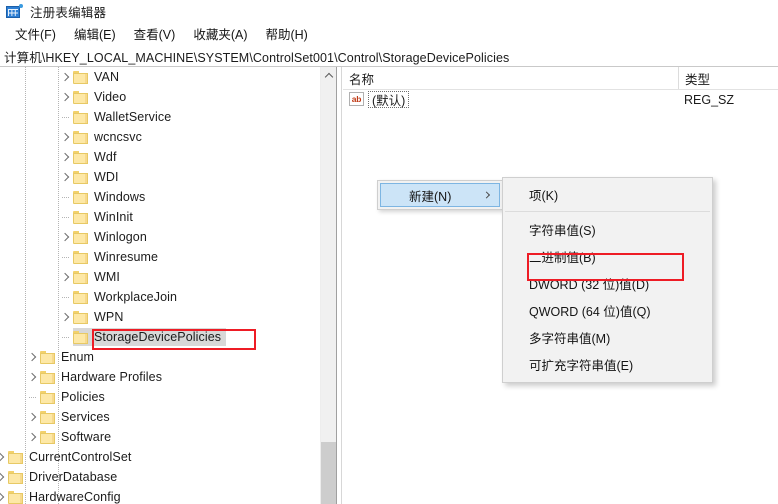 The width and height of the screenshot is (778, 504). I want to click on column-header-name: 名称, so click(510, 78).